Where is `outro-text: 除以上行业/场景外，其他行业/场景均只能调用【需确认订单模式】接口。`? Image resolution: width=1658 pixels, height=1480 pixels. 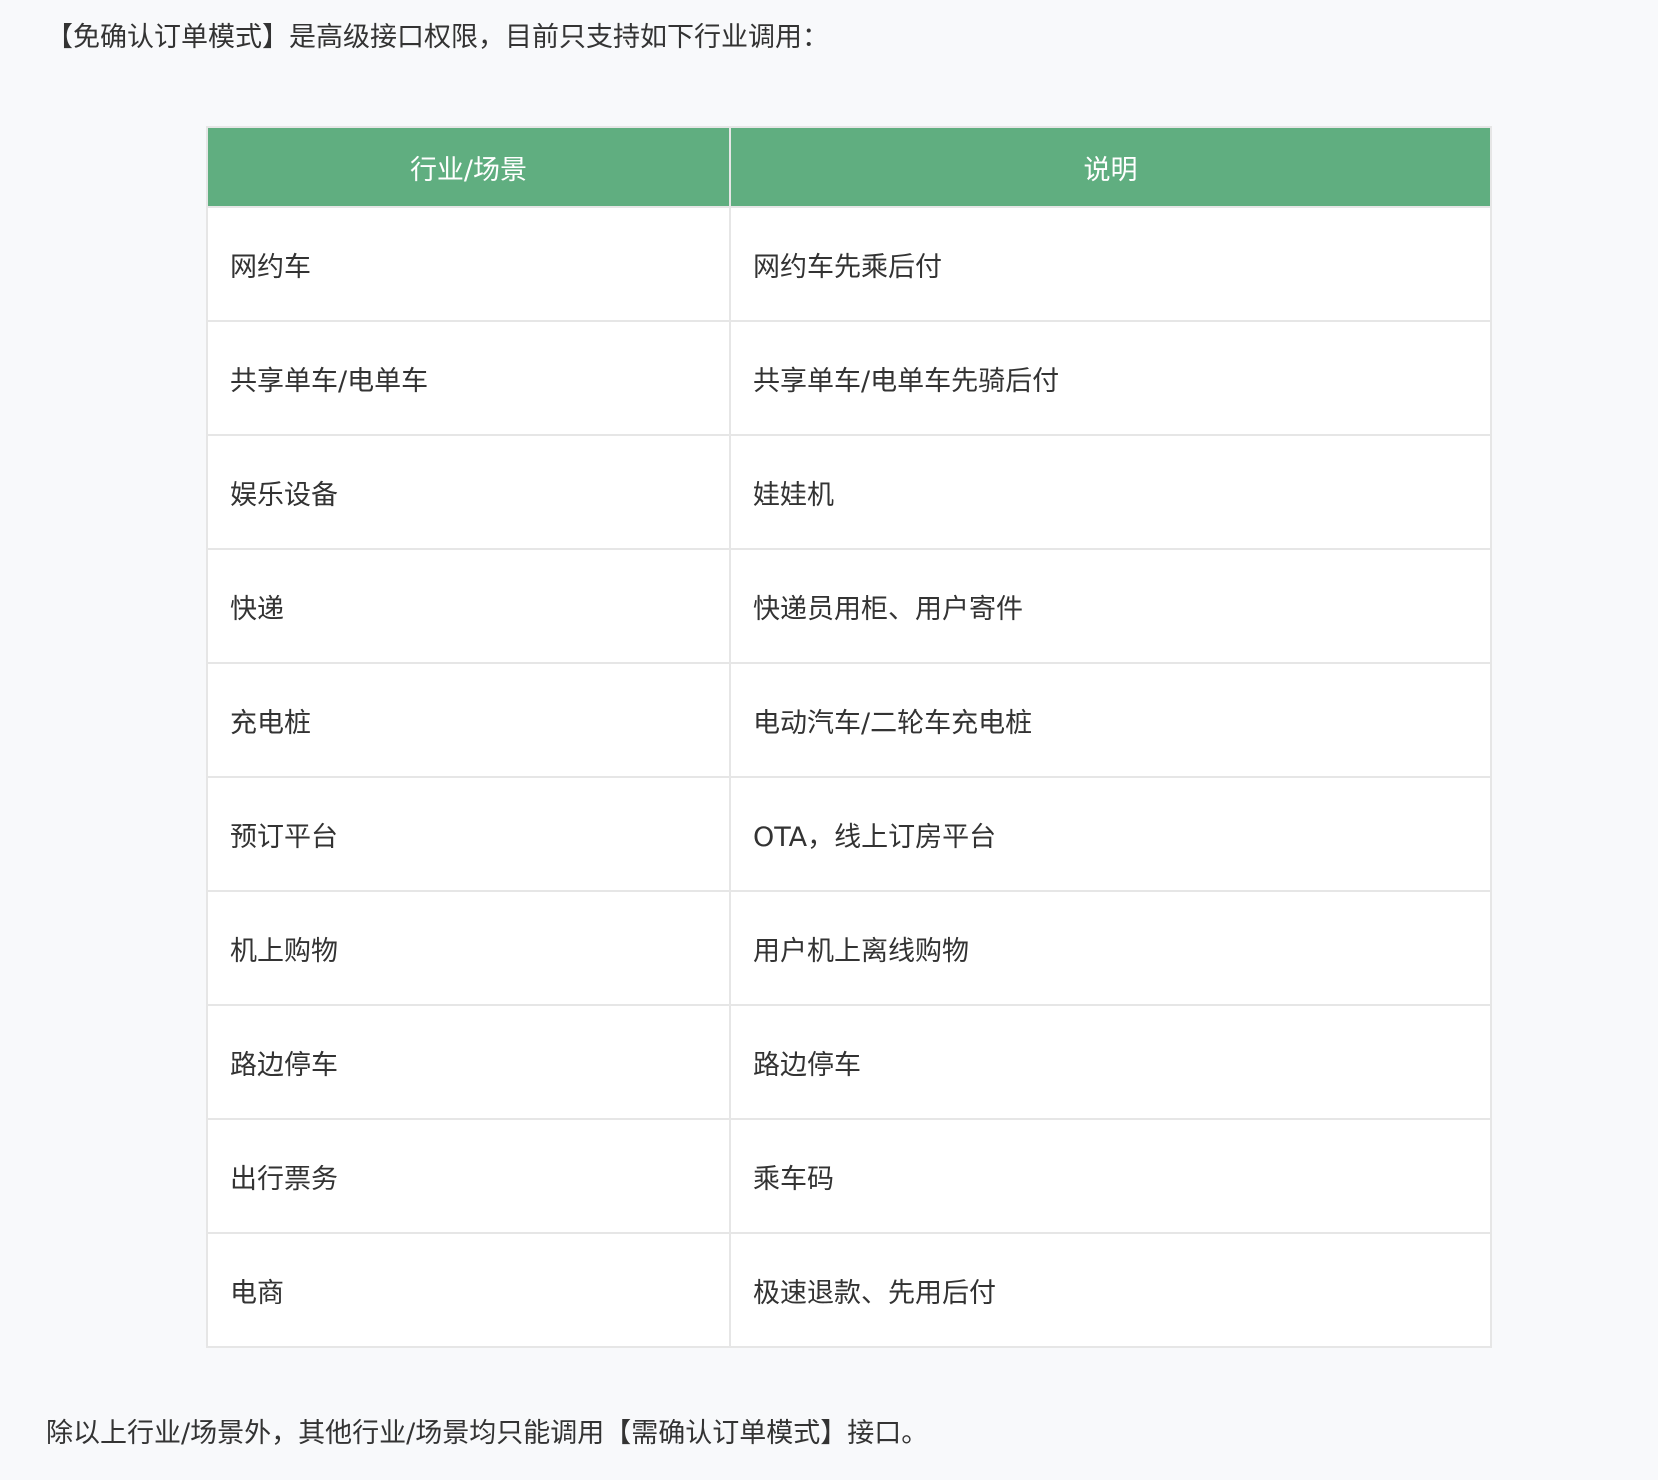
outro-text: 除以上行业/场景外，其他行业/场景均只能调用【需确认订单模式】接口。 is located at coordinates (487, 1433).